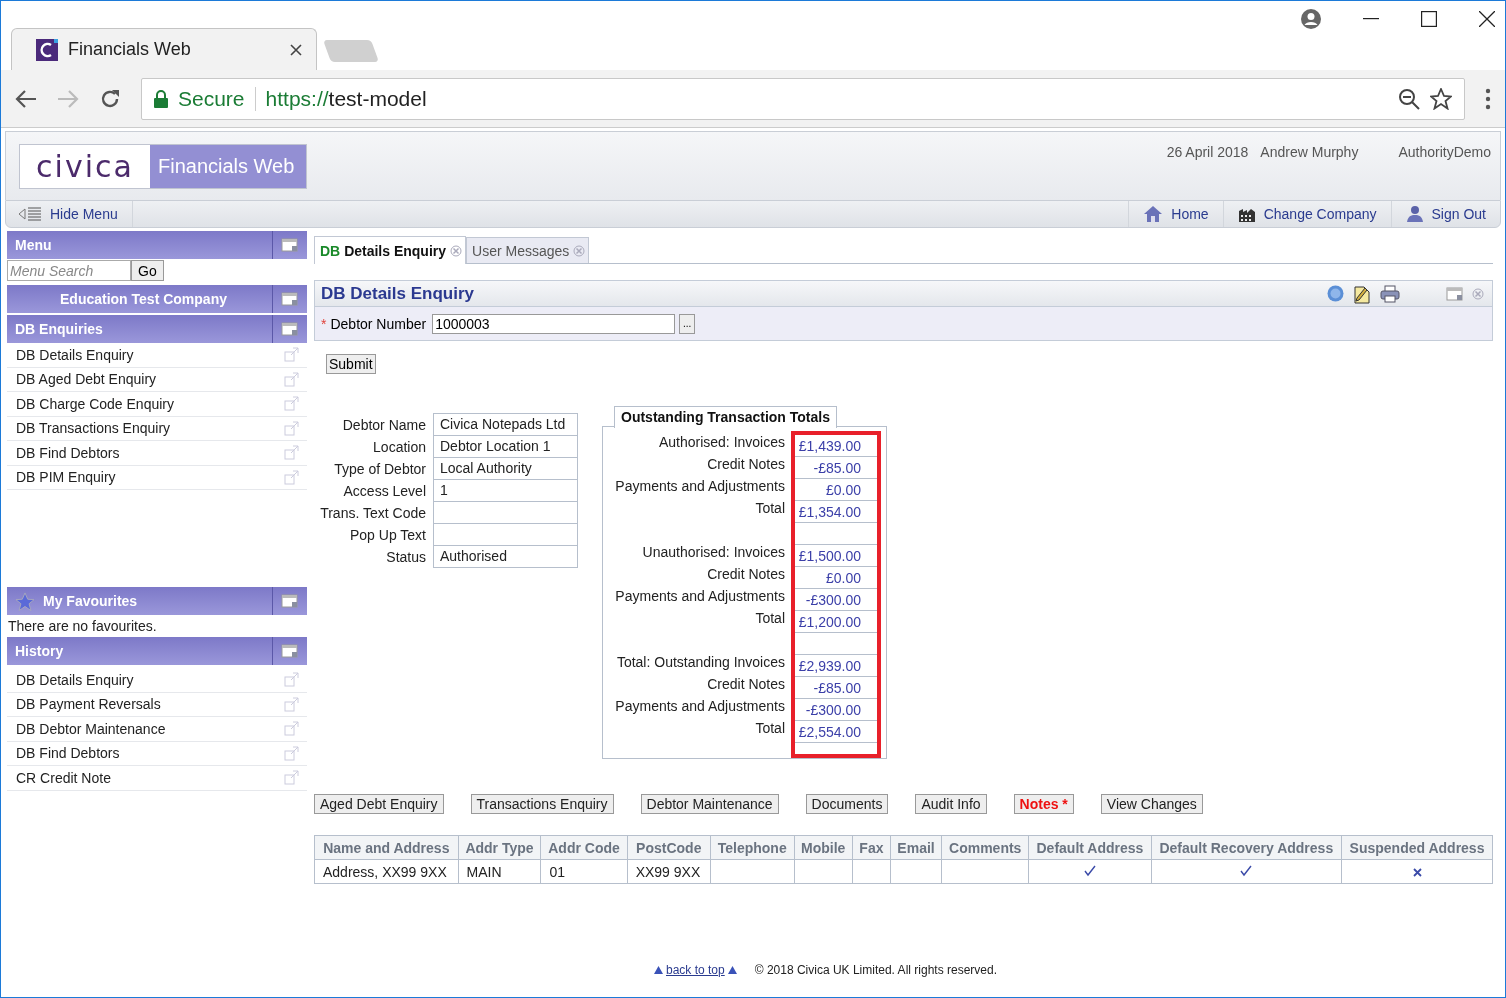  I want to click on action-button: Documents, so click(847, 804).